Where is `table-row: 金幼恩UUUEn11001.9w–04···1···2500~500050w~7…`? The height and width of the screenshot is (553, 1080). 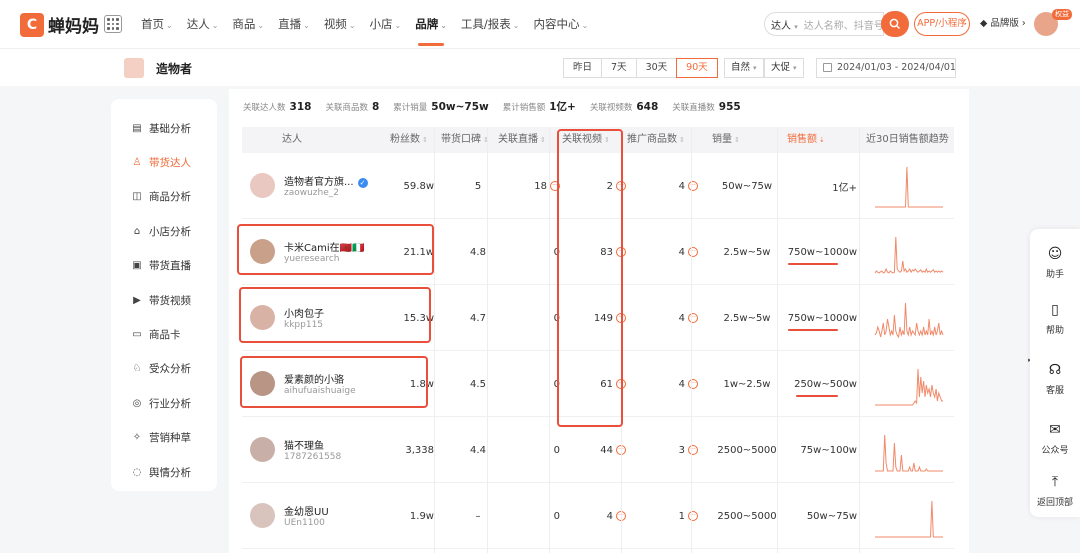
table-row: 金幼恩UUUEn11001.9w–04···1···2500~500050w~7… is located at coordinates (598, 516).